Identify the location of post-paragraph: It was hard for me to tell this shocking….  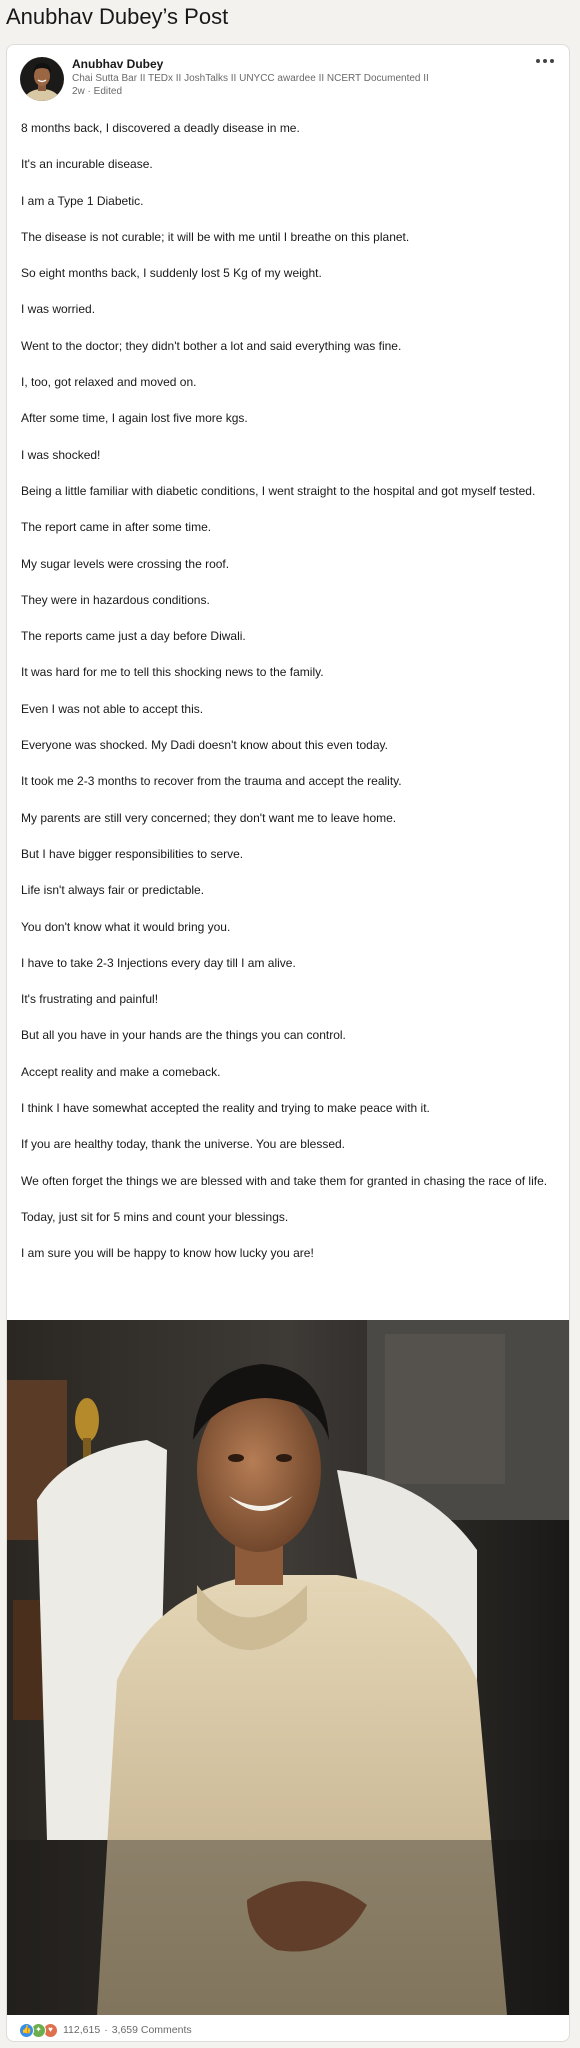
(172, 672).